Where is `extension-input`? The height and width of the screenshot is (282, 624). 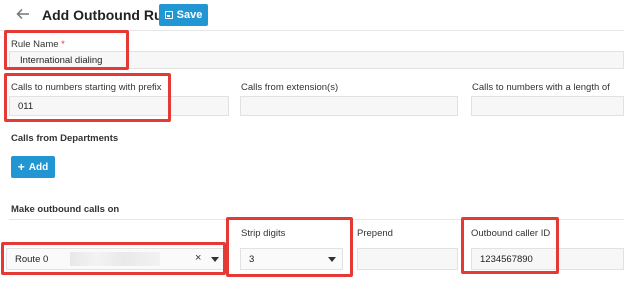 extension-input is located at coordinates (349, 106).